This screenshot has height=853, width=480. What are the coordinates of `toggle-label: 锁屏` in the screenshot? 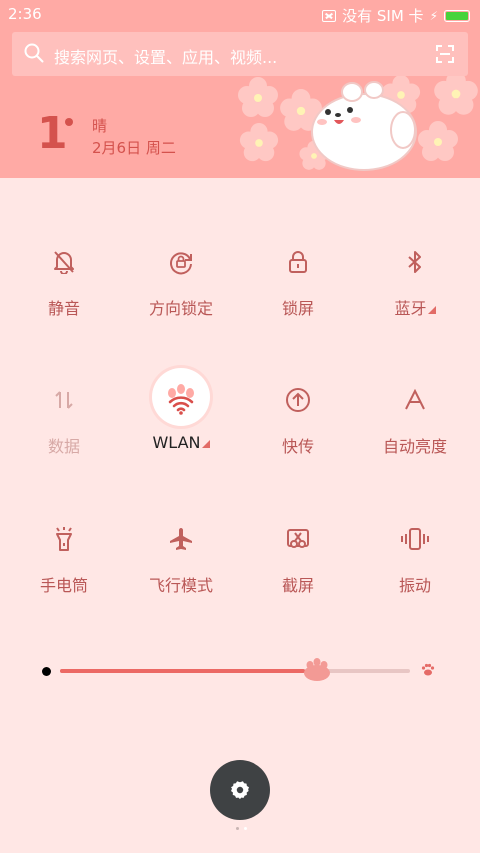 It's located at (297, 308).